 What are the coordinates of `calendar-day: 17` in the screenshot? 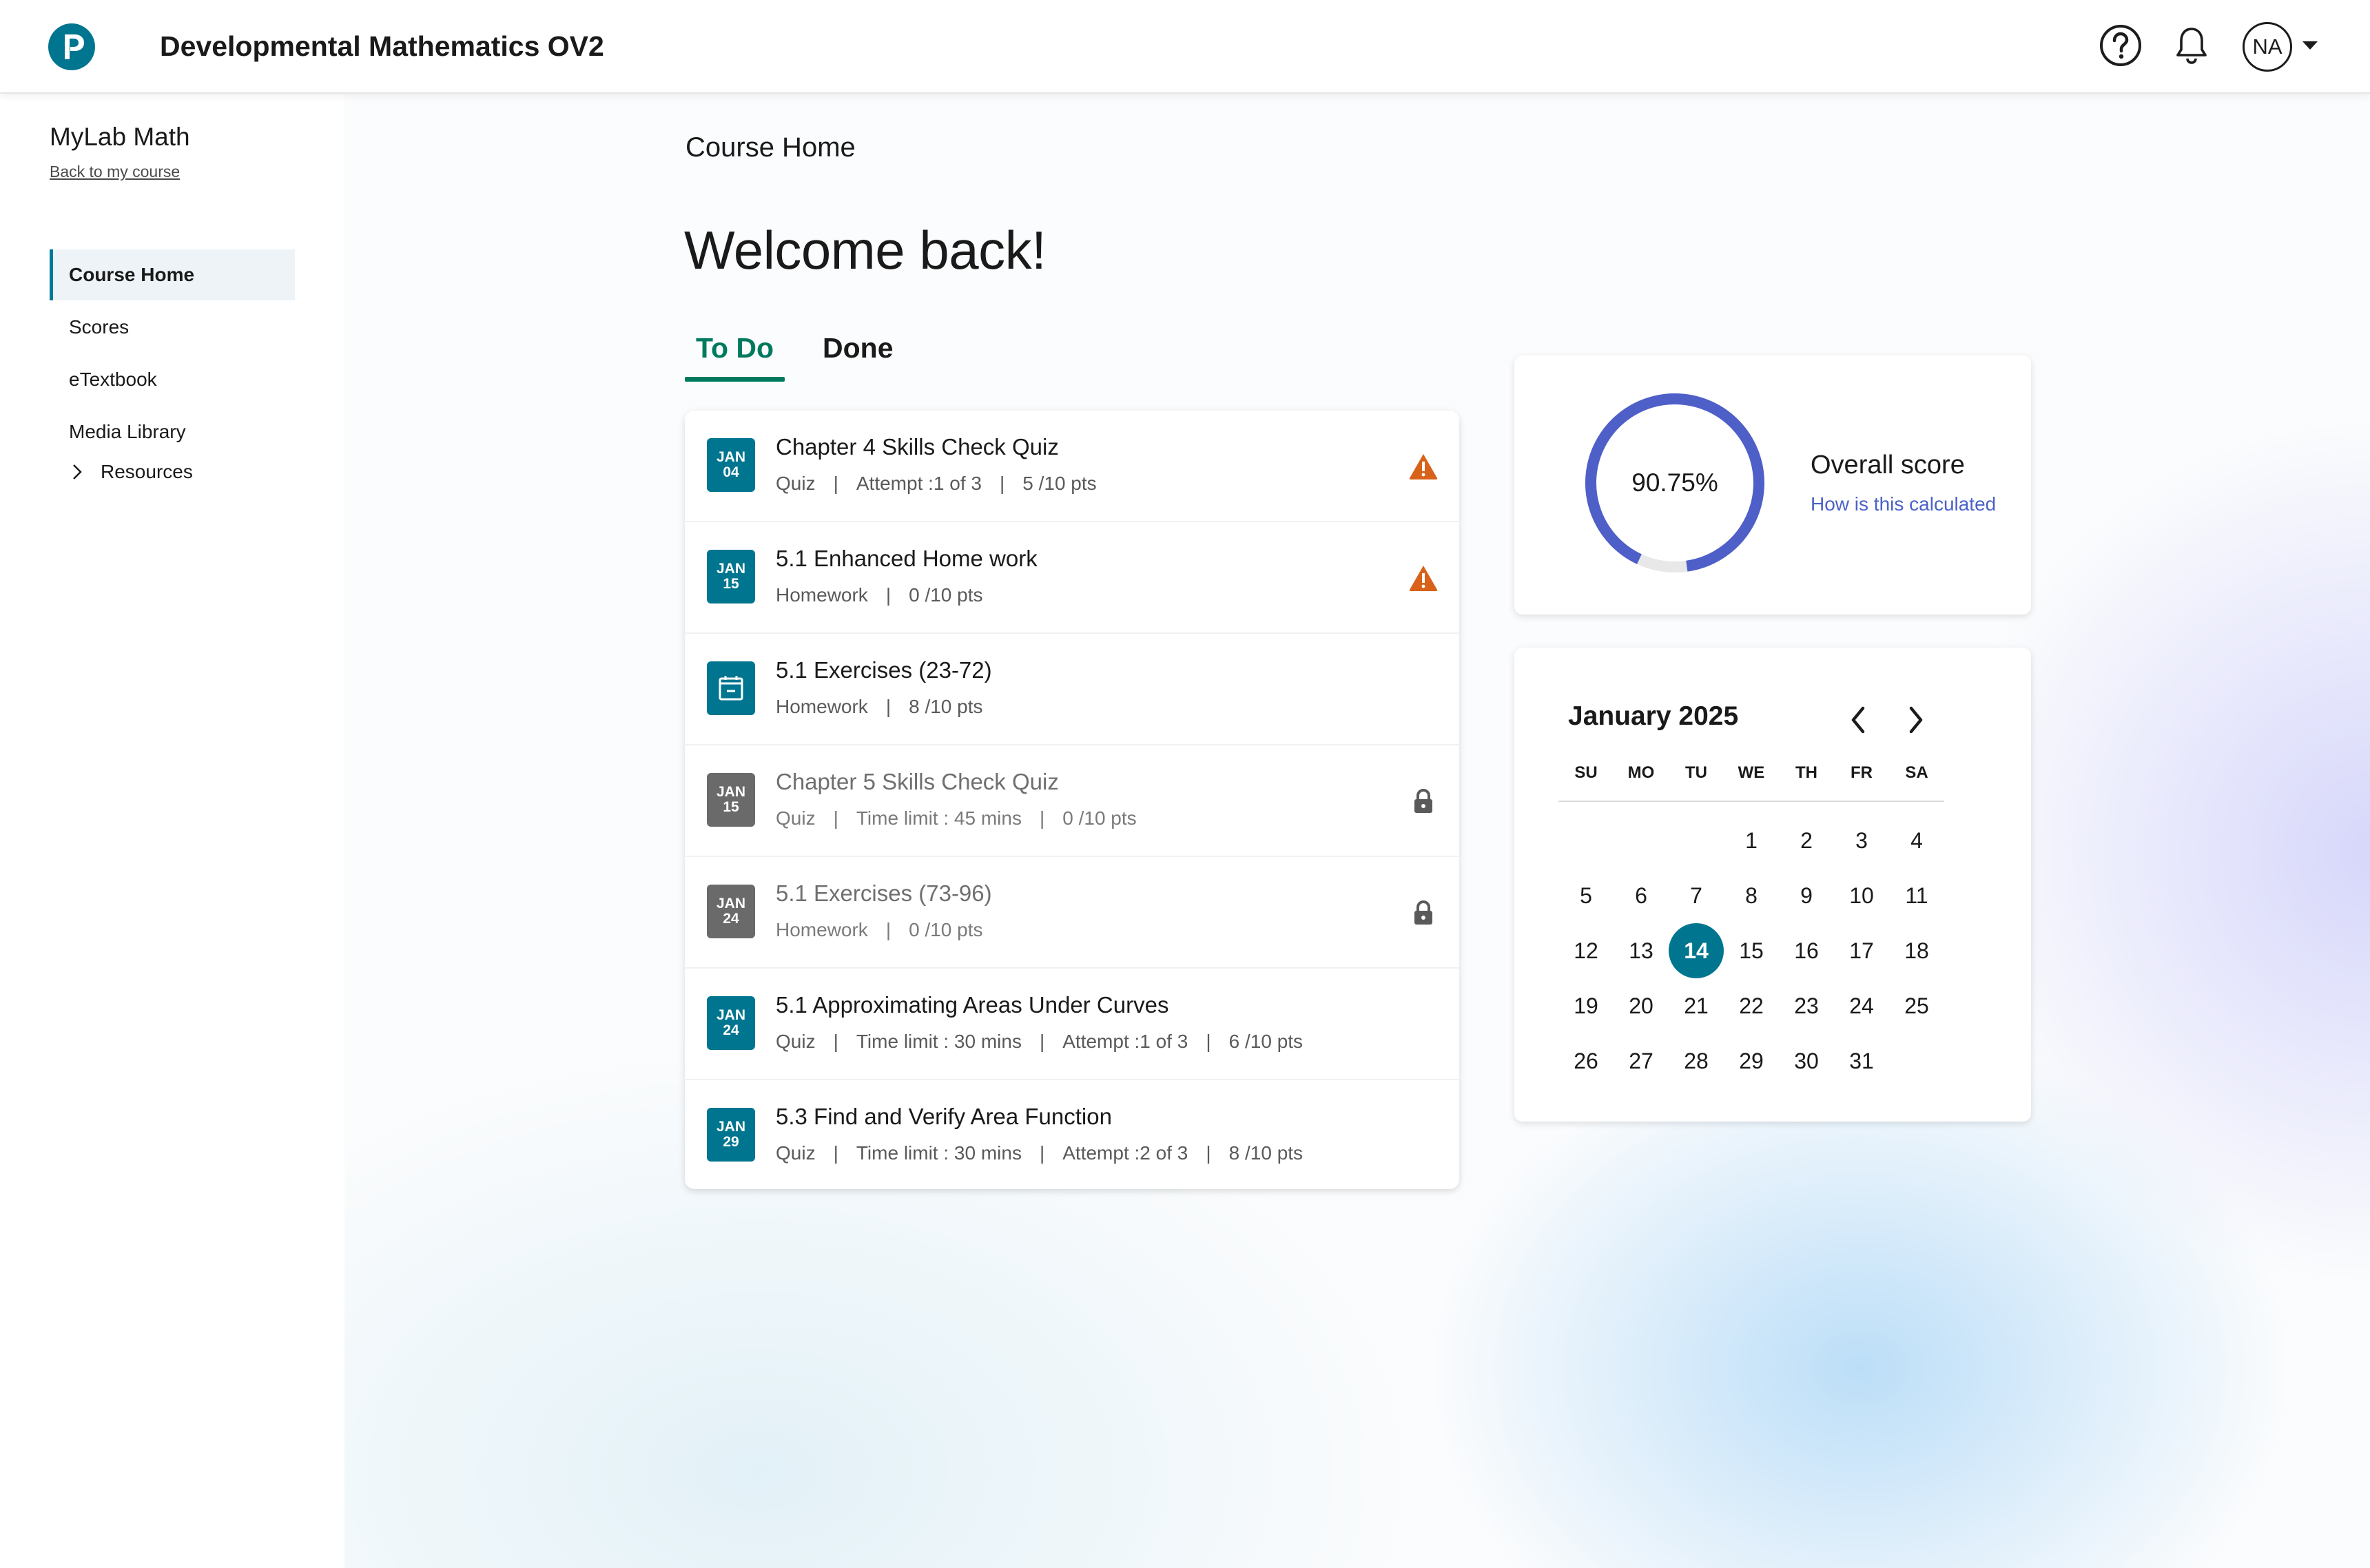 It's located at (1861, 950).